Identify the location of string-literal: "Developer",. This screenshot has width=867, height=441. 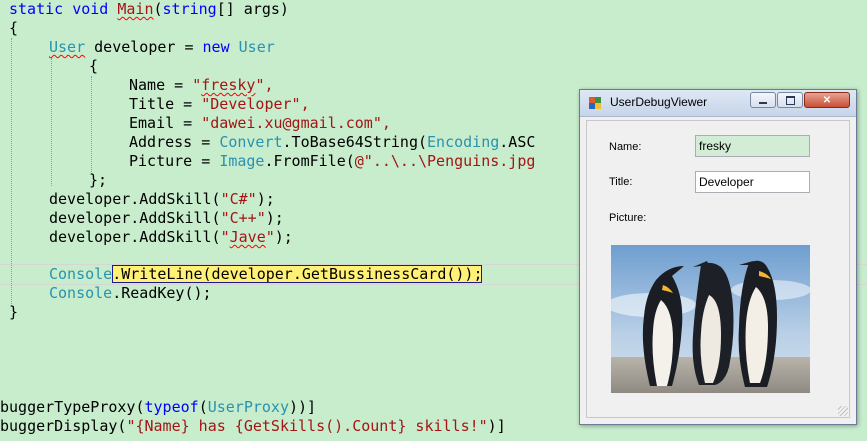
(255, 104).